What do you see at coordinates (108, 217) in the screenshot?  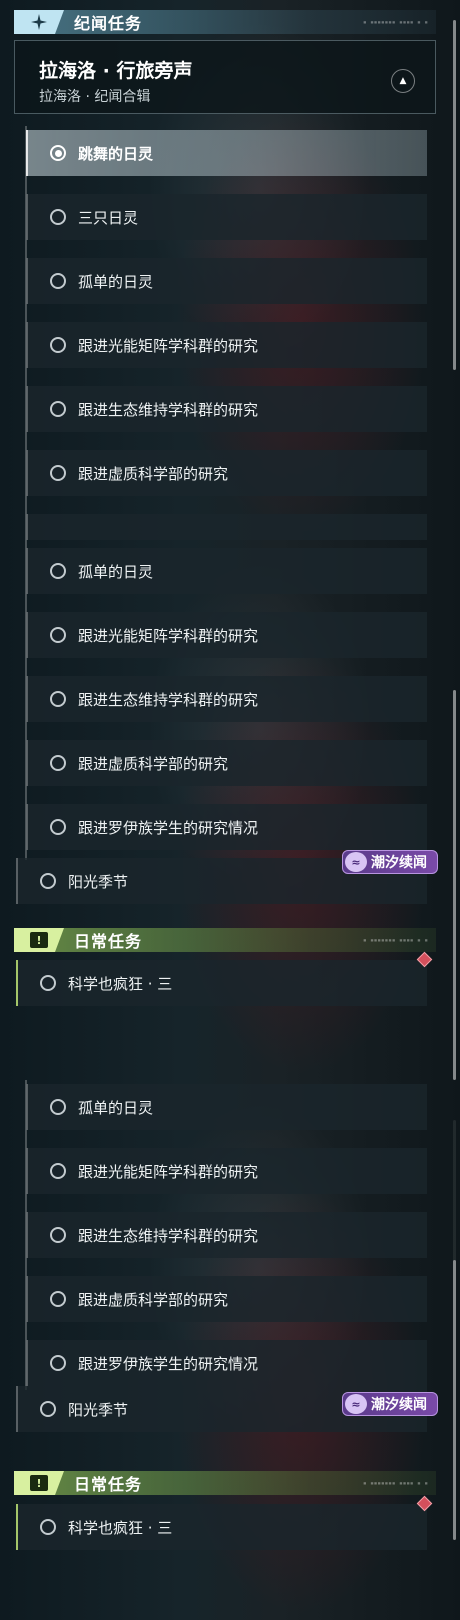 I see `quest-label: 三只日灵` at bounding box center [108, 217].